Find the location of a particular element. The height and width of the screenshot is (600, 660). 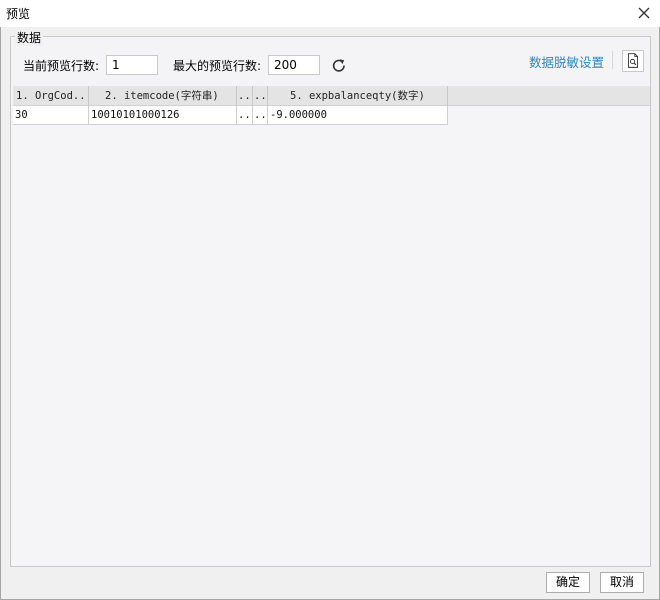

refresh-icon is located at coordinates (339, 66).